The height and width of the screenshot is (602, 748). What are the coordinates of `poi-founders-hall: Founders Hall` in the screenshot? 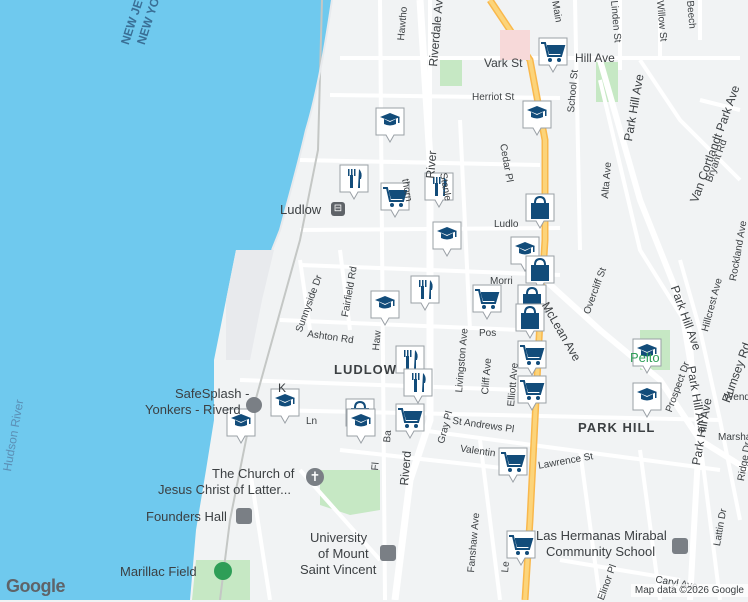 It's located at (186, 516).